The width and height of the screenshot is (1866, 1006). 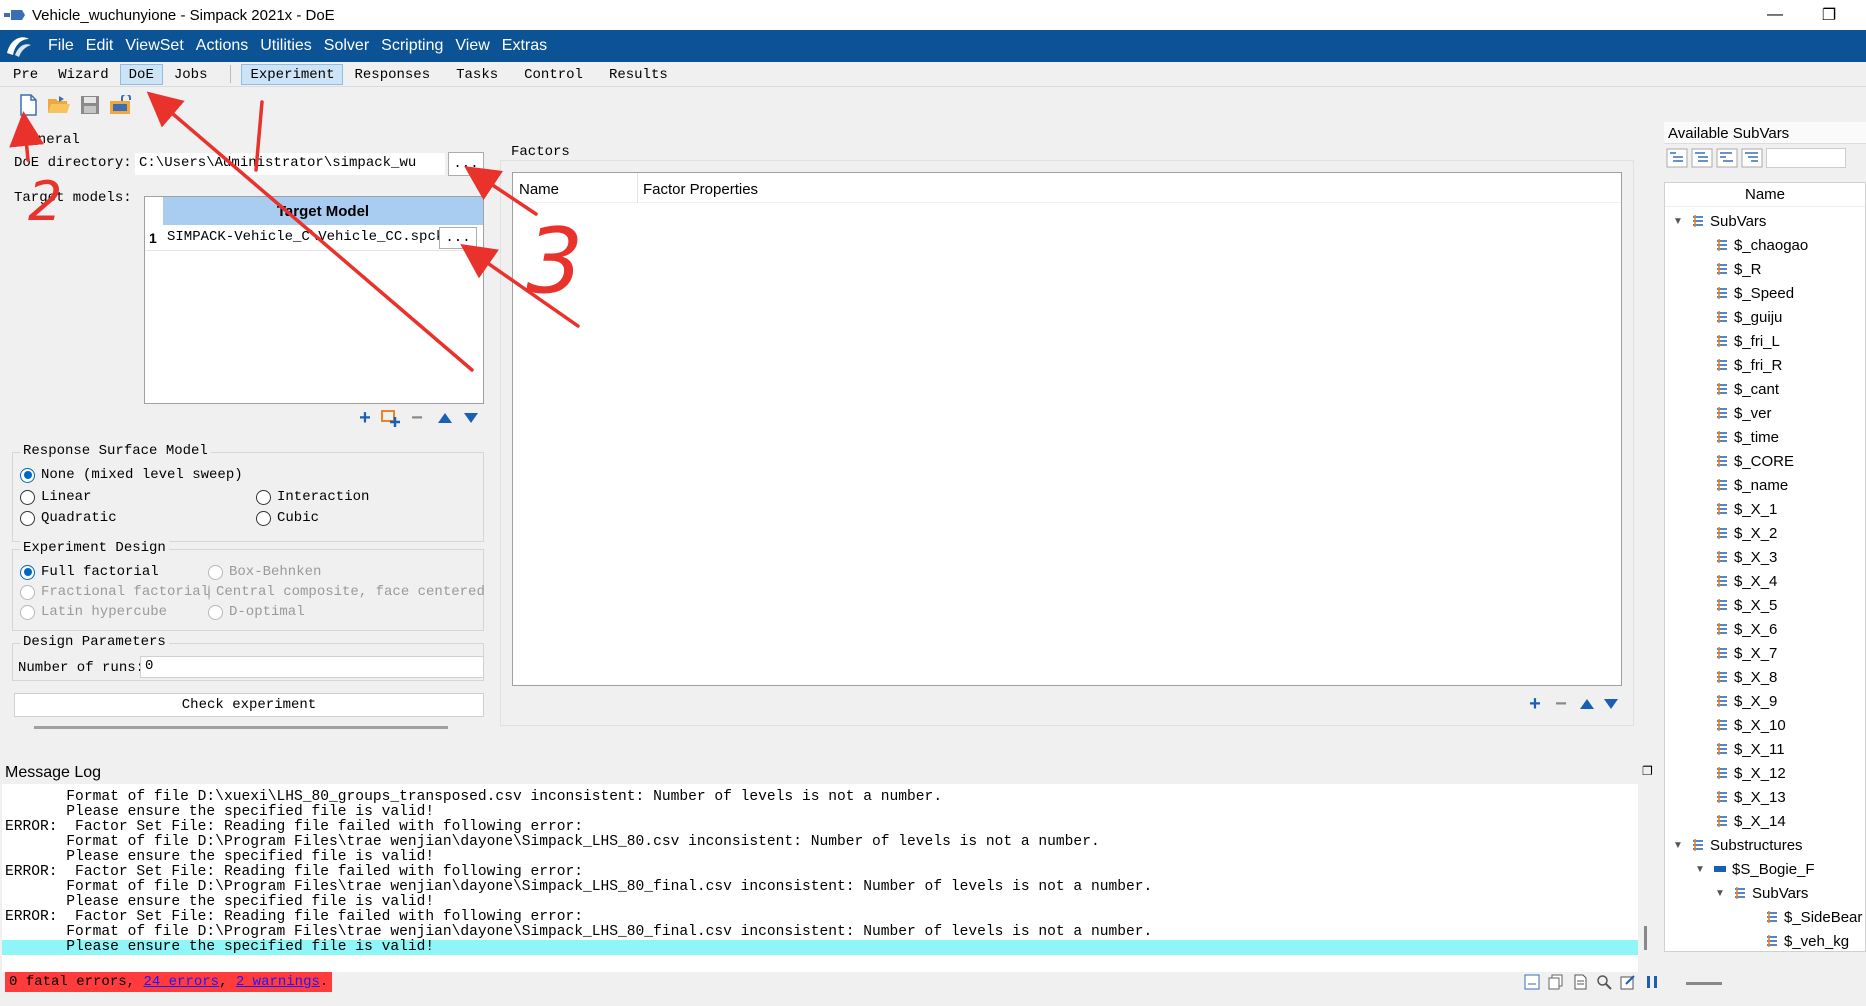 What do you see at coordinates (114, 592) in the screenshot?
I see `design-fractional-factorial-radio: Fractional factorial` at bounding box center [114, 592].